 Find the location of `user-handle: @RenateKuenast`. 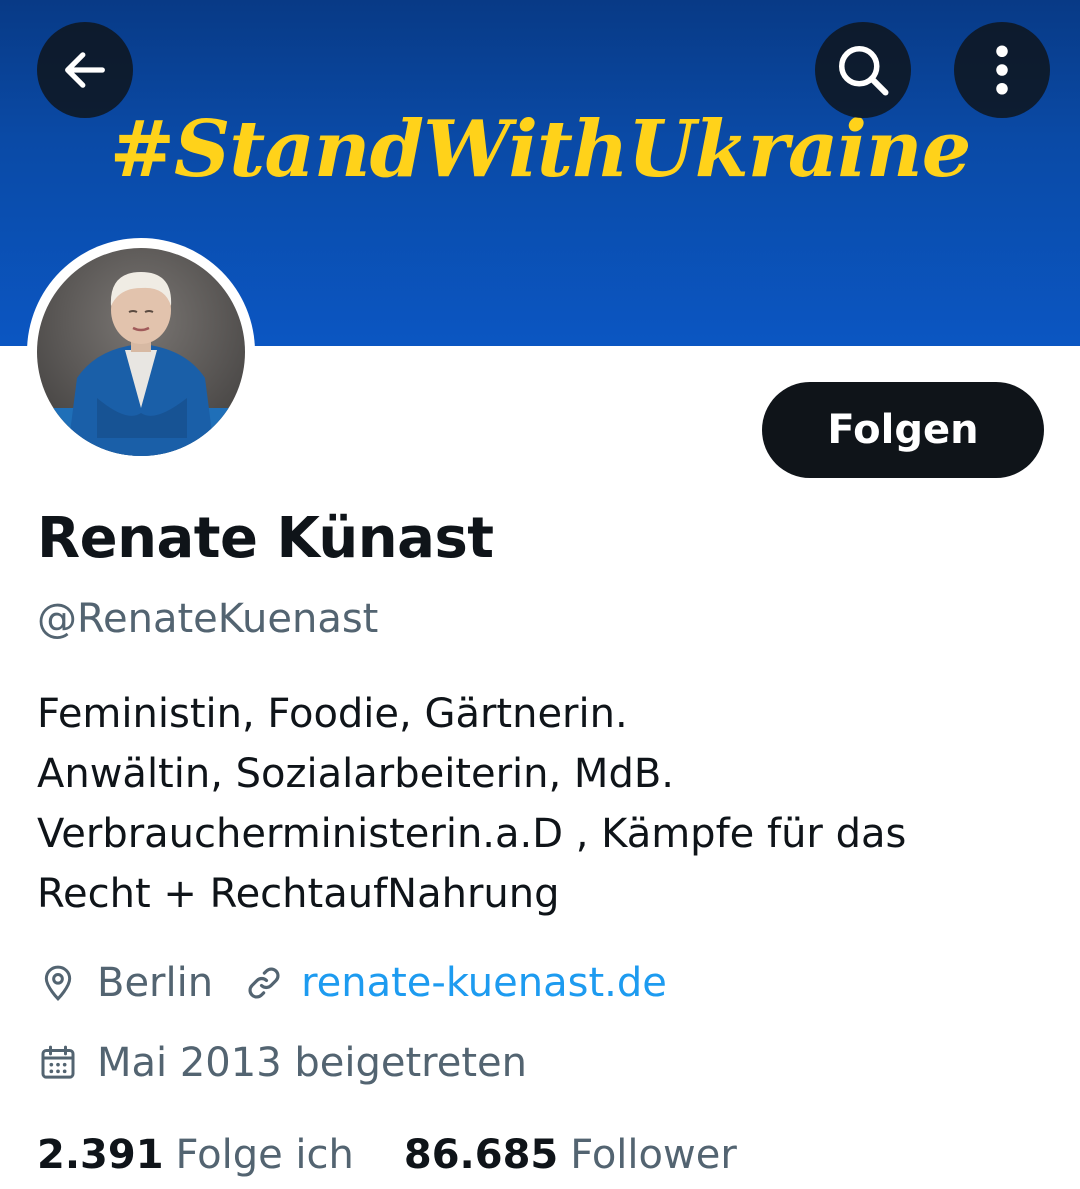

user-handle: @RenateKuenast is located at coordinates (208, 619).